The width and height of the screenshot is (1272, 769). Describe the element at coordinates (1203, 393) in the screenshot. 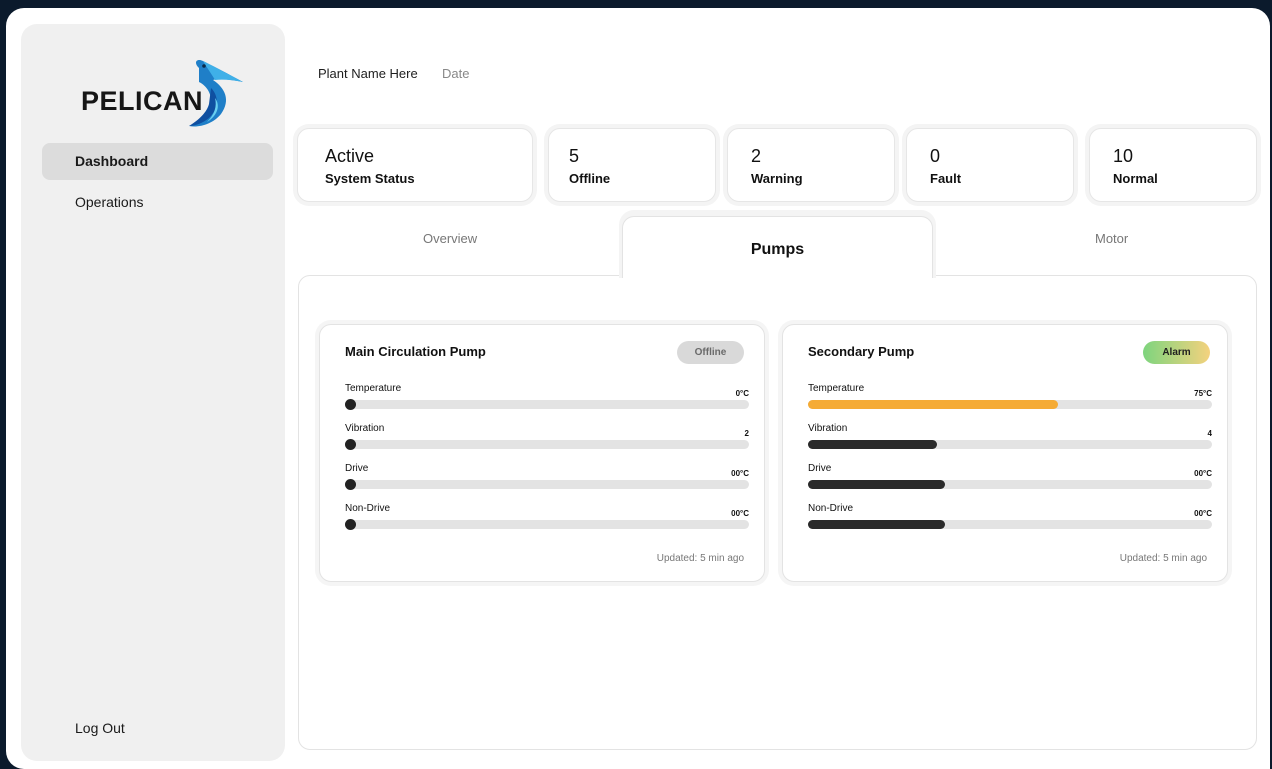

I see `metric-value: 75°C` at that location.